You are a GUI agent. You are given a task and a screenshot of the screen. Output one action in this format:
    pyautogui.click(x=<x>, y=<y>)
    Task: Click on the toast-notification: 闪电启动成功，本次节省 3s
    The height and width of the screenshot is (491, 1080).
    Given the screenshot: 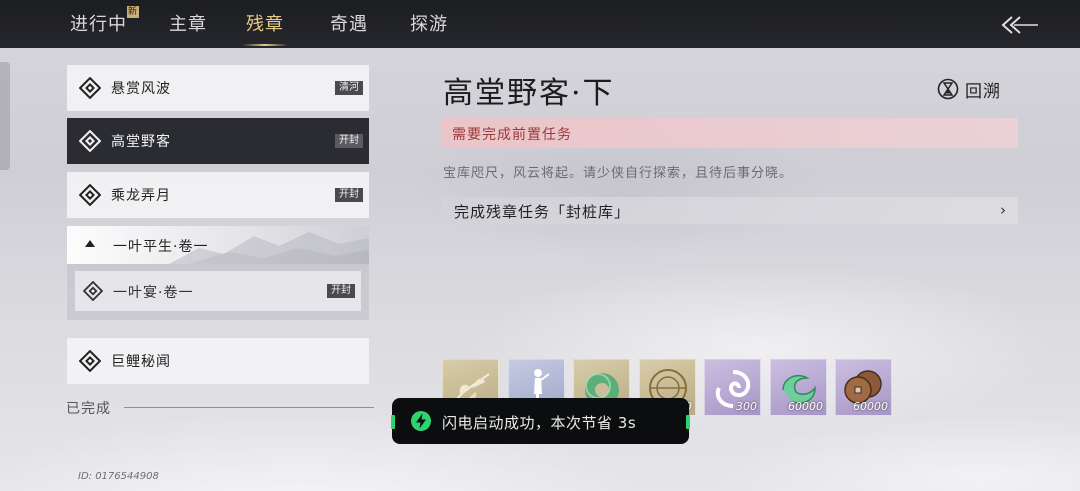 What is the action you would take?
    pyautogui.click(x=540, y=421)
    